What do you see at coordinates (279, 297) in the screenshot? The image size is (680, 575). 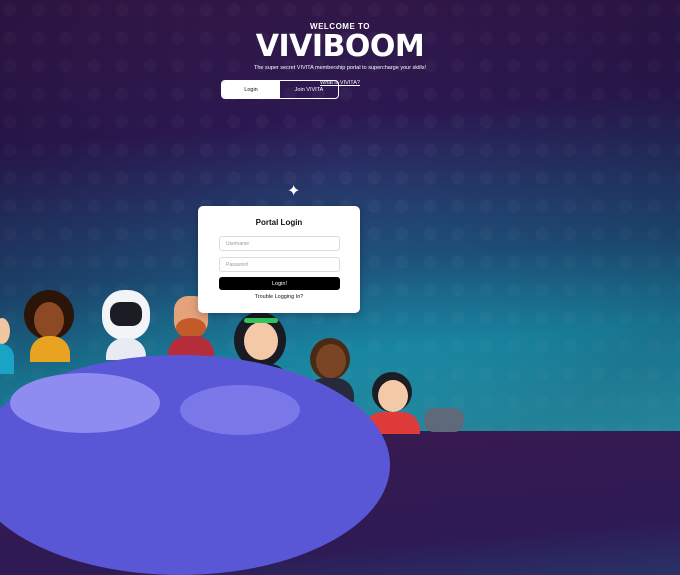 I see `trouble-logging-in-link: Trouble Logging In?` at bounding box center [279, 297].